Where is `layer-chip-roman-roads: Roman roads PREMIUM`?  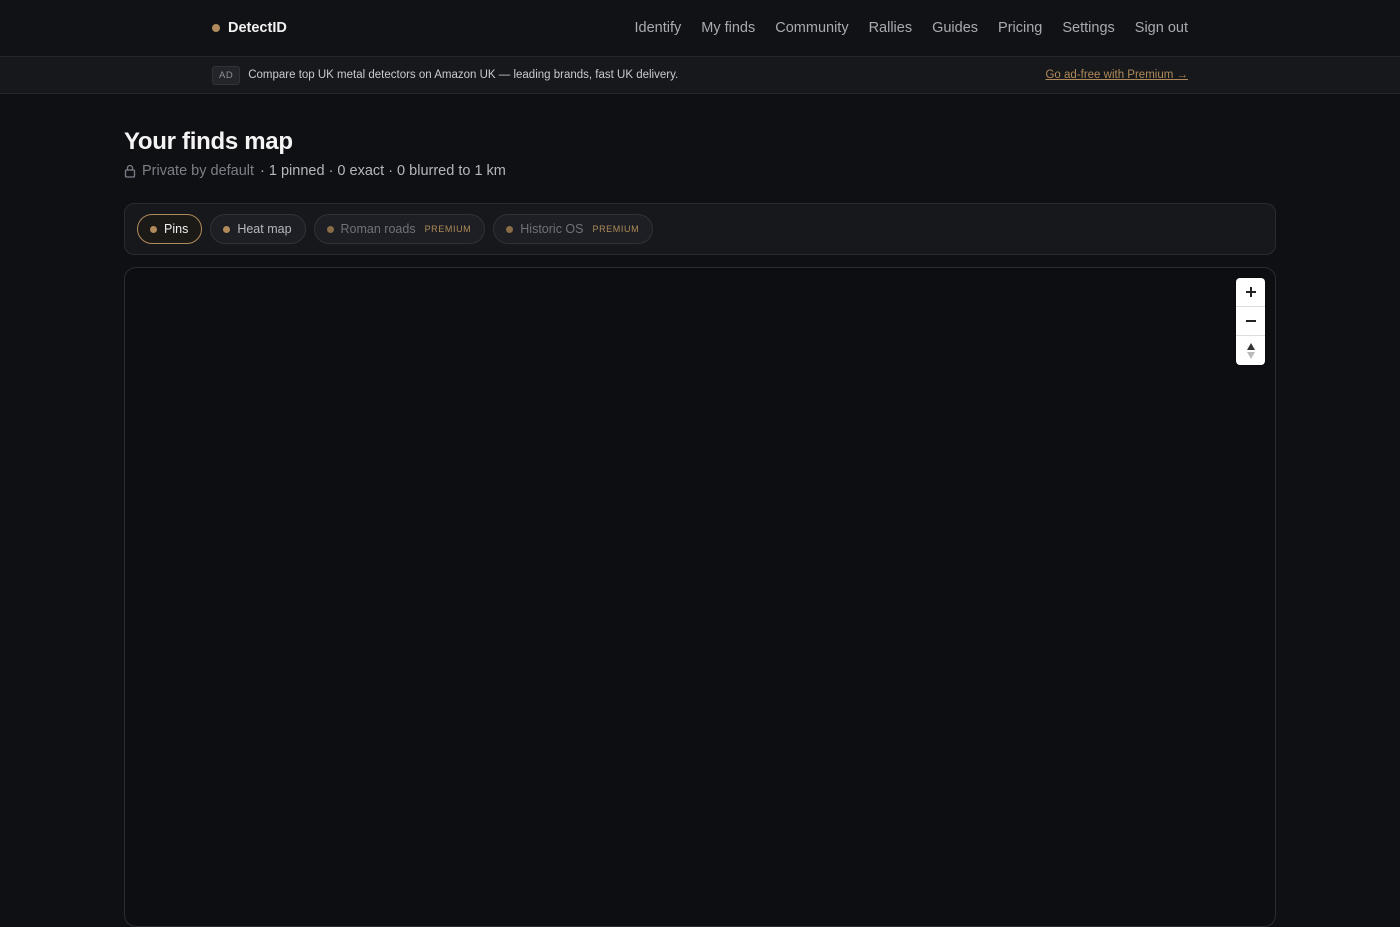
layer-chip-roman-roads: Roman roads PREMIUM is located at coordinates (399, 229).